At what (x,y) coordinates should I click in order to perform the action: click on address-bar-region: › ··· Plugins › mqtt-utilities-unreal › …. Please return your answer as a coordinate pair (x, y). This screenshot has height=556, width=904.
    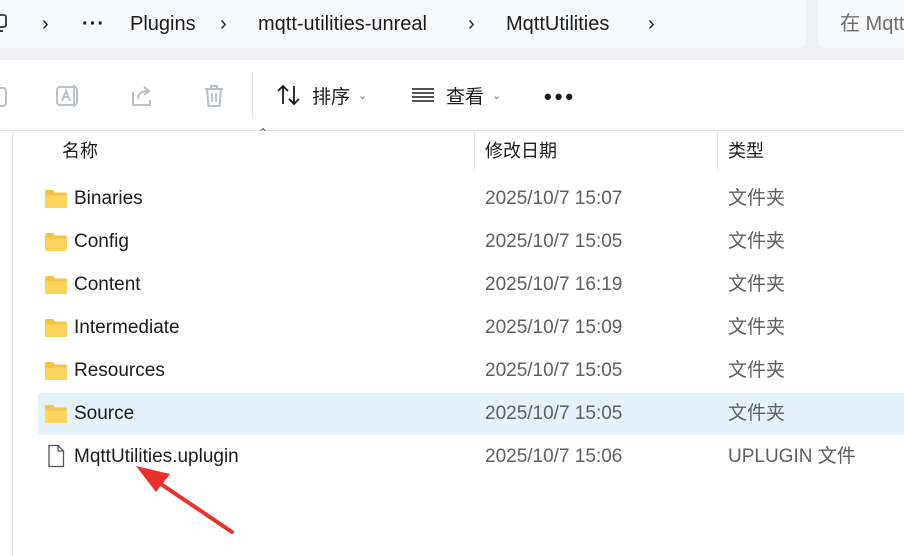
    Looking at the image, I should click on (452, 30).